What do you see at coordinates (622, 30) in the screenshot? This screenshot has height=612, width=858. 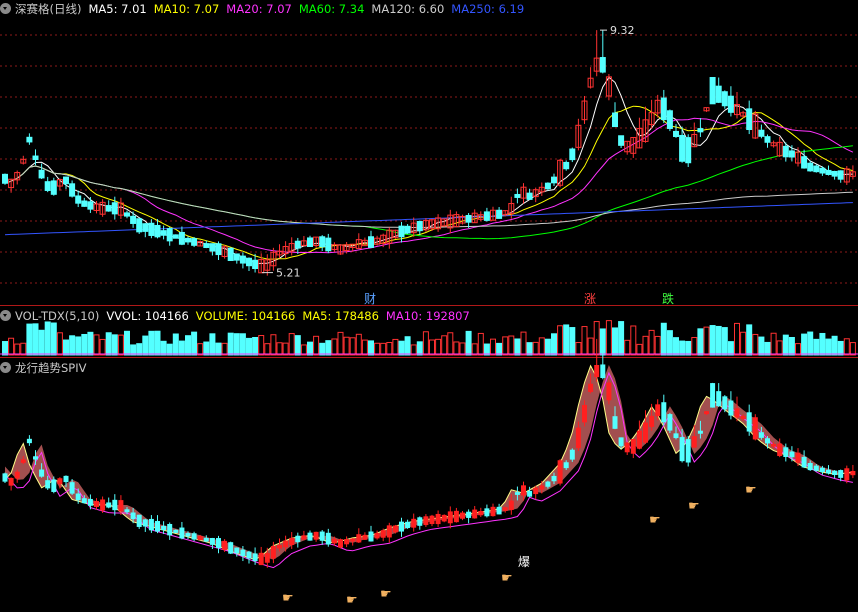 I see `high-price-label: 9.32` at bounding box center [622, 30].